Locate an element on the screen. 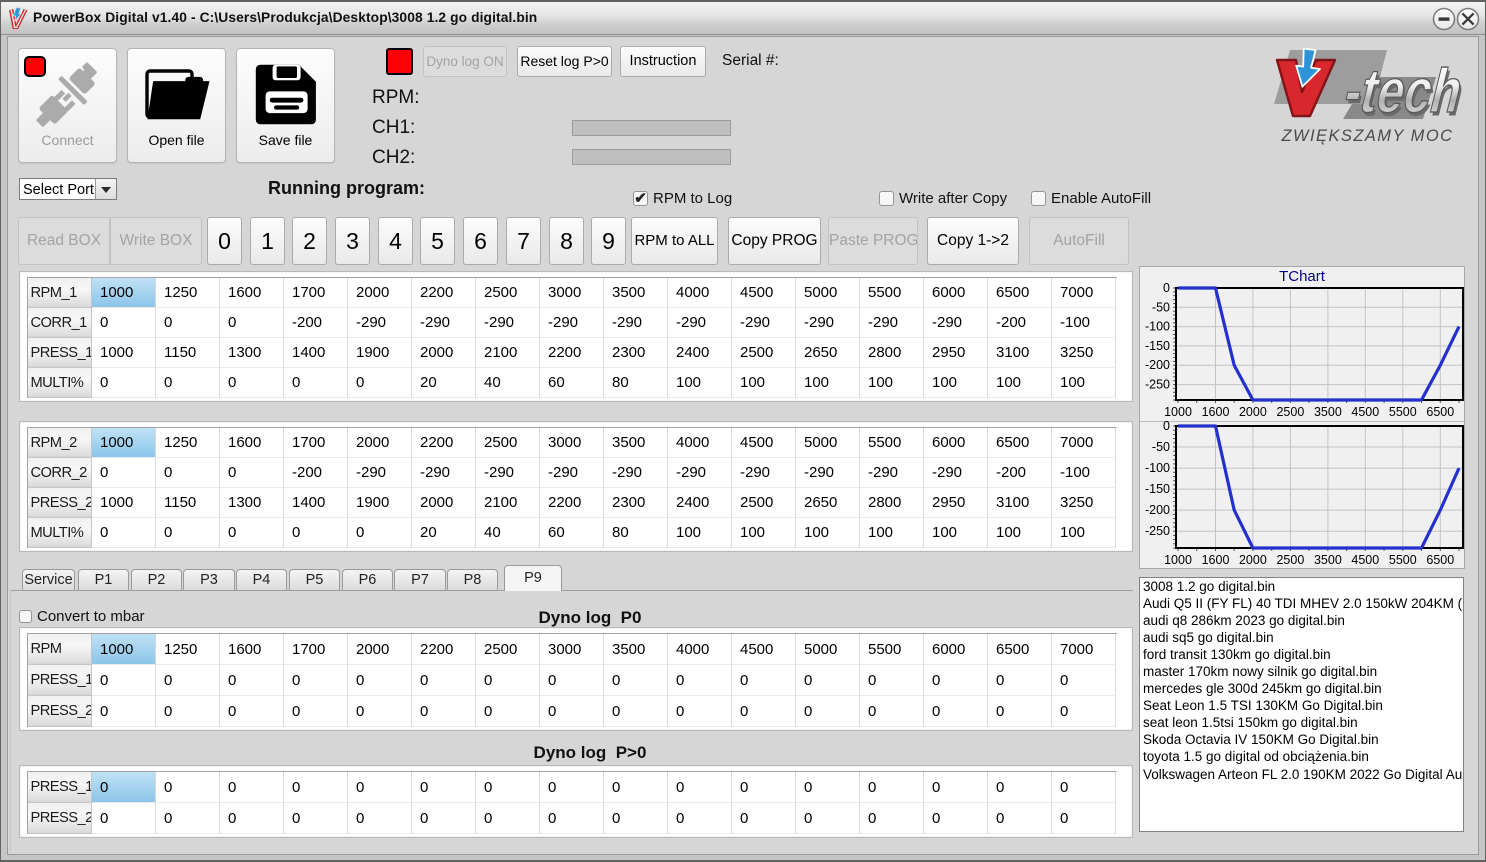 This screenshot has width=1486, height=862. svg-text: 5500 is located at coordinates (1403, 560).